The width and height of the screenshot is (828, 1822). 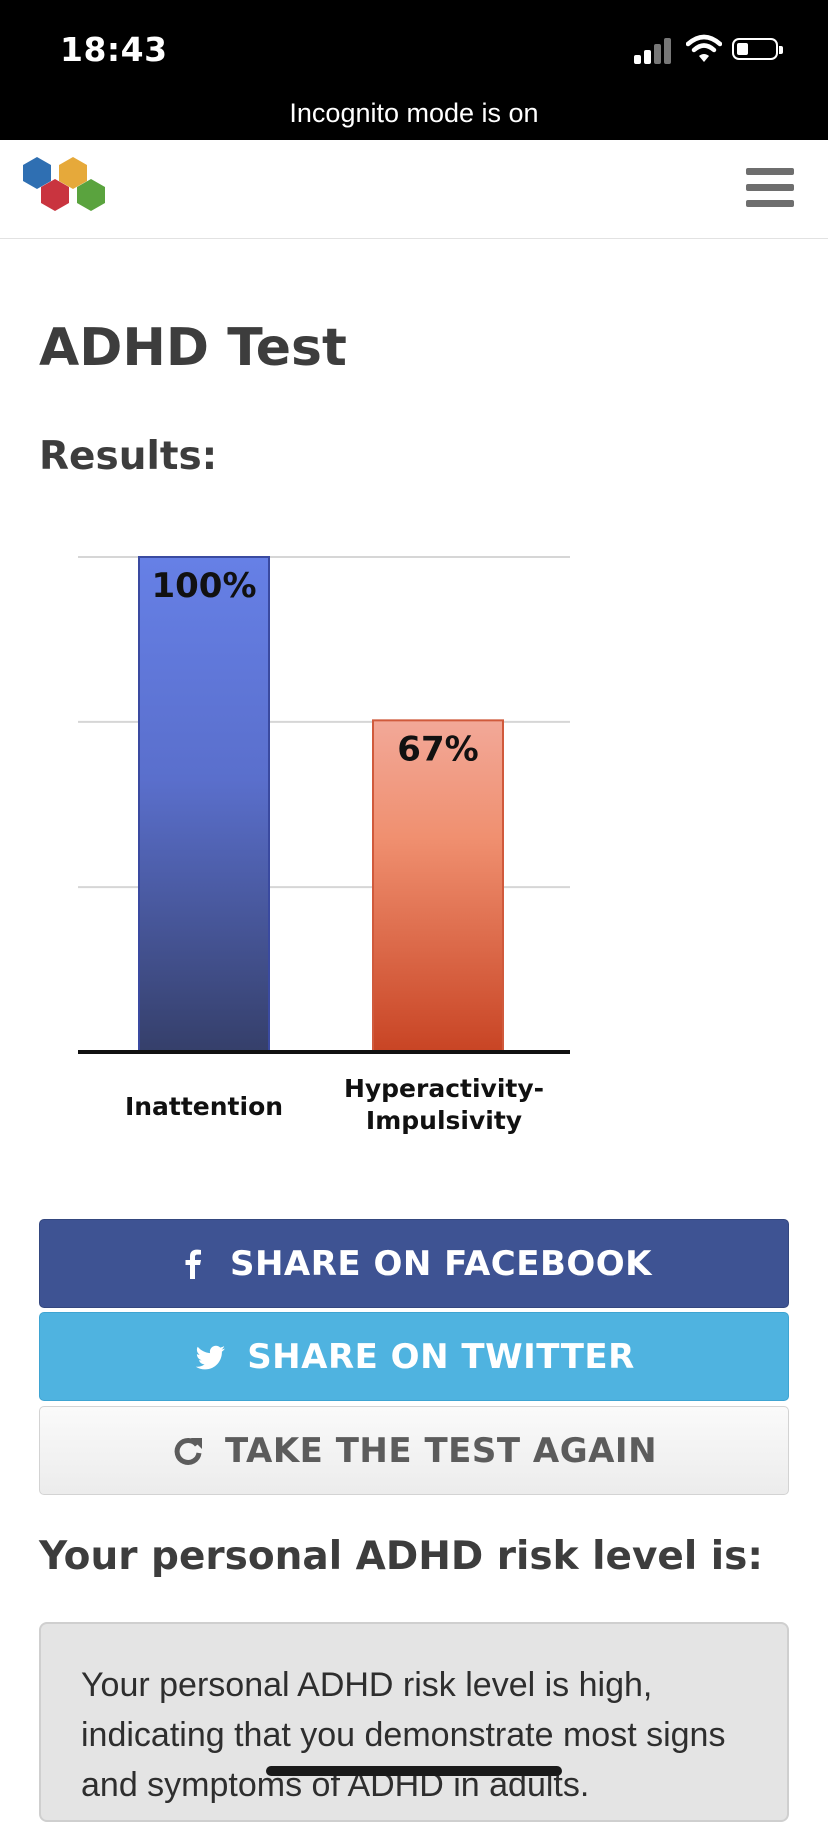 I want to click on facebook-icon, so click(x=193, y=1264).